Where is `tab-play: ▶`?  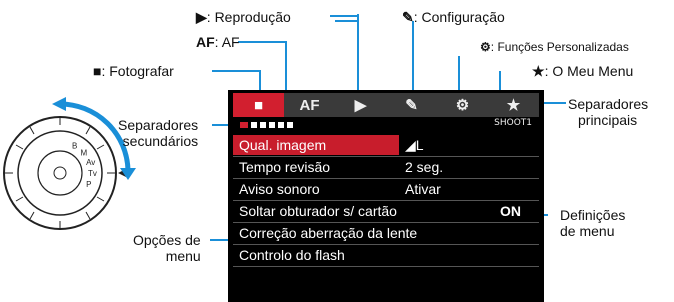 tab-play: ▶ is located at coordinates (360, 105).